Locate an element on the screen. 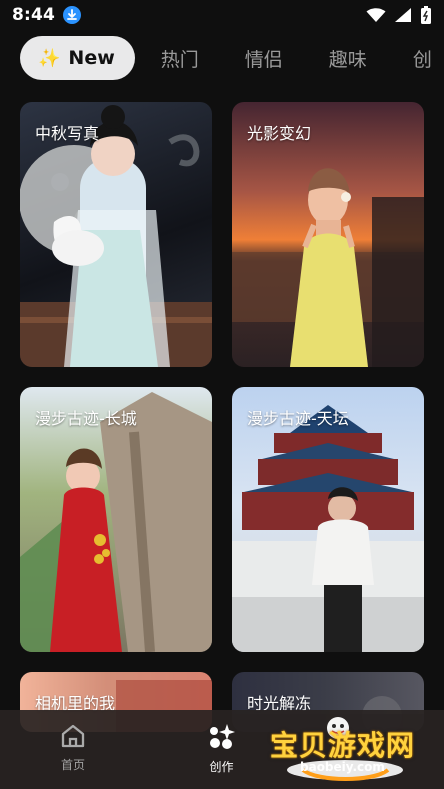 The image size is (444, 789). nav-home-label: 首页 is located at coordinates (72, 765).